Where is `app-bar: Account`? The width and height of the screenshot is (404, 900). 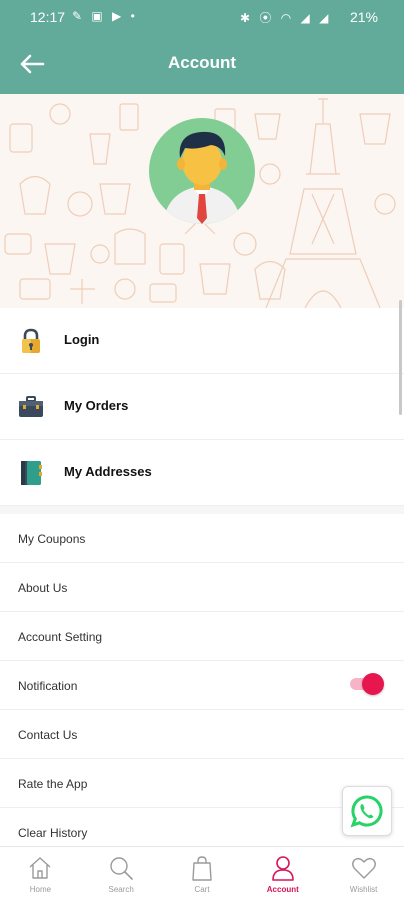 app-bar: Account is located at coordinates (202, 64).